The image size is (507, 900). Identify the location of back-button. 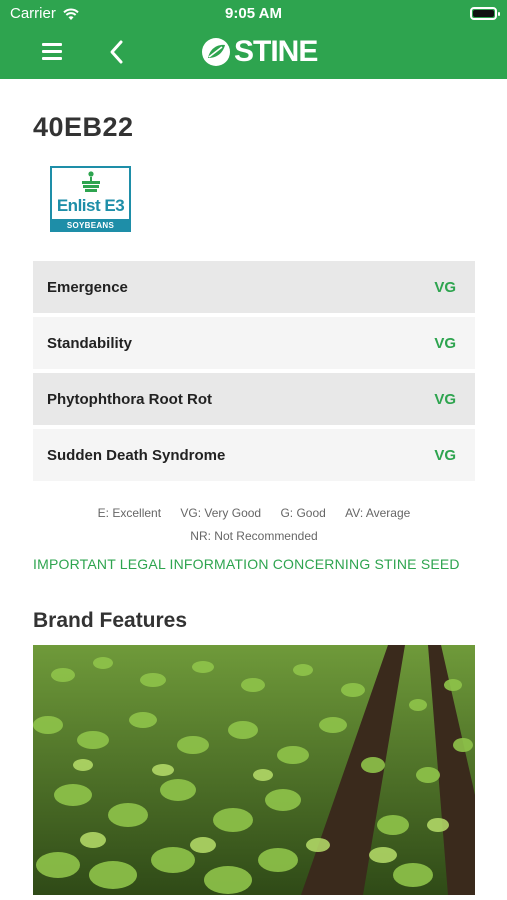
(117, 52).